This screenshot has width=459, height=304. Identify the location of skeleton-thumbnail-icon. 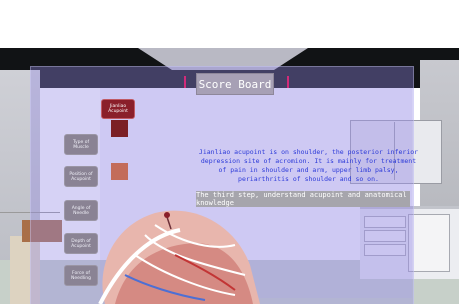
(119, 171).